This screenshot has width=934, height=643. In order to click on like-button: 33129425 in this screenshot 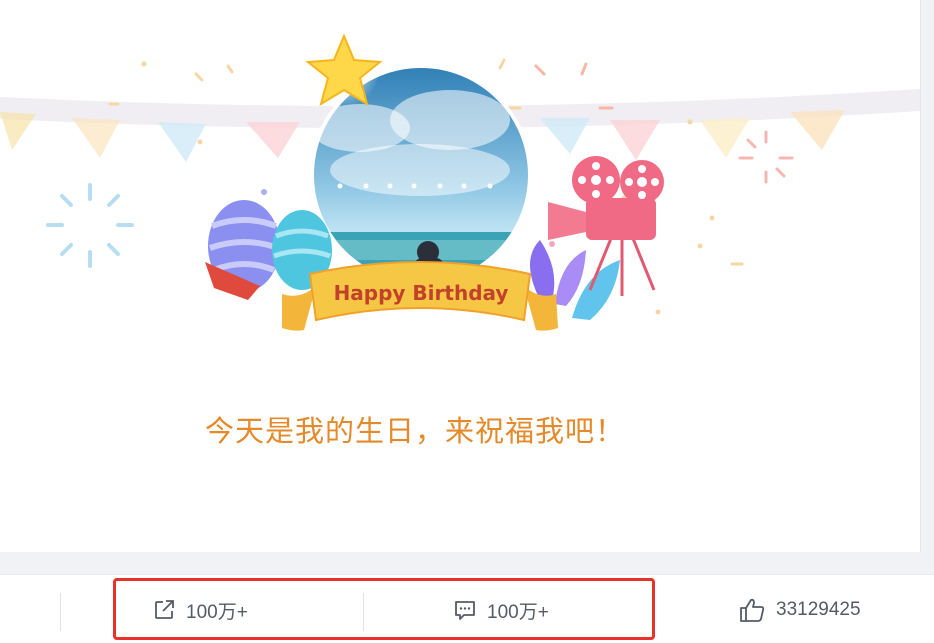, I will do `click(799, 610)`.